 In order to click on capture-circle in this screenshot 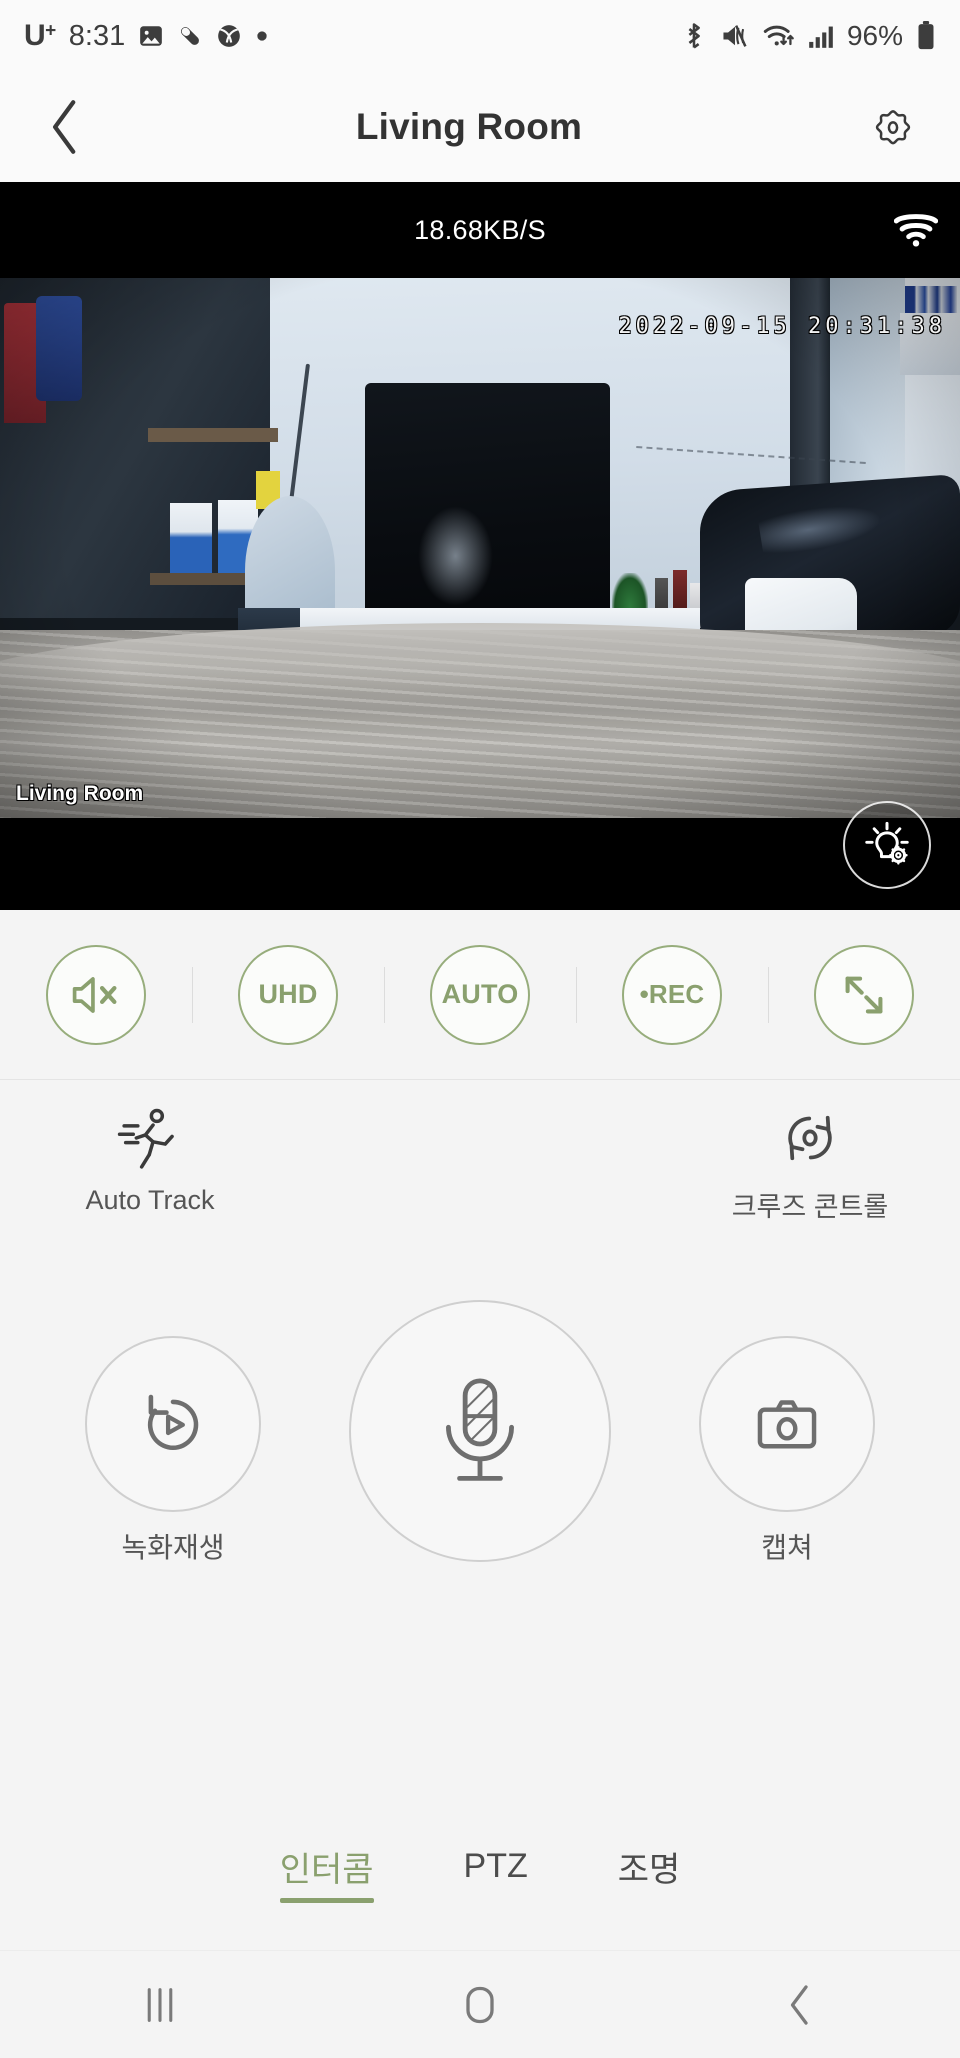, I will do `click(787, 1424)`.